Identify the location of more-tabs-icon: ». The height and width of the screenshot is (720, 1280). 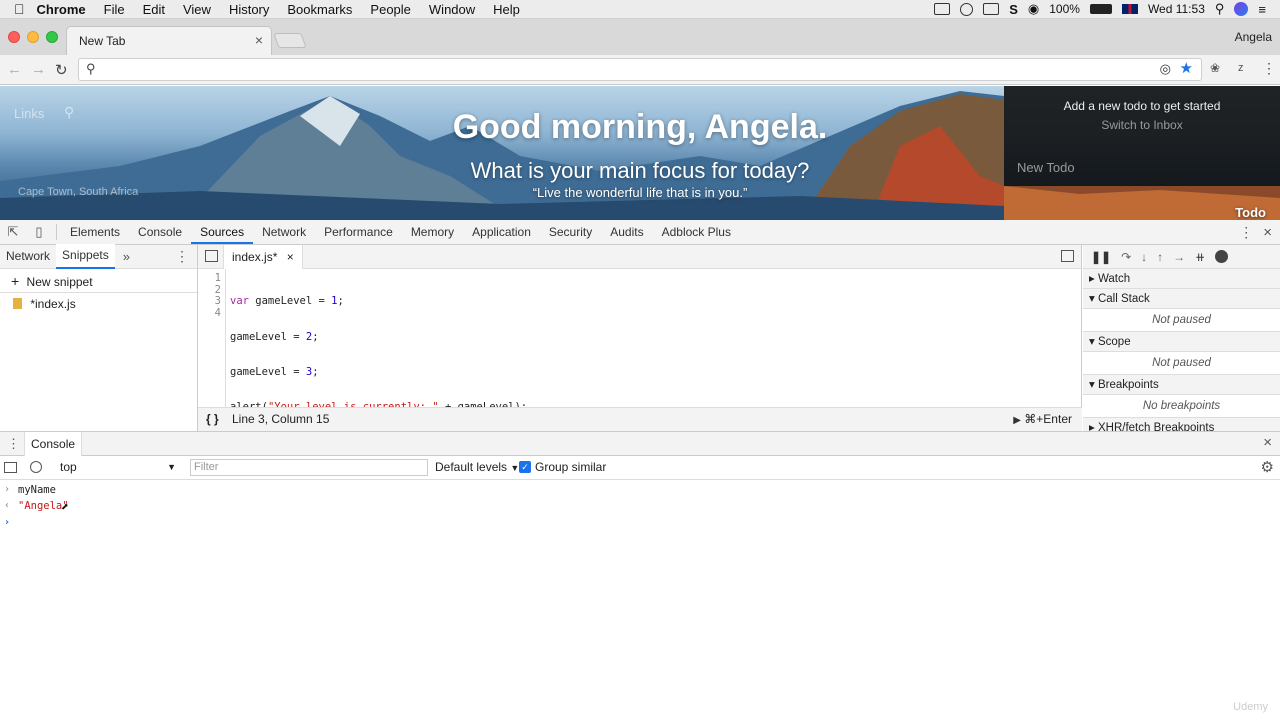
(126, 256).